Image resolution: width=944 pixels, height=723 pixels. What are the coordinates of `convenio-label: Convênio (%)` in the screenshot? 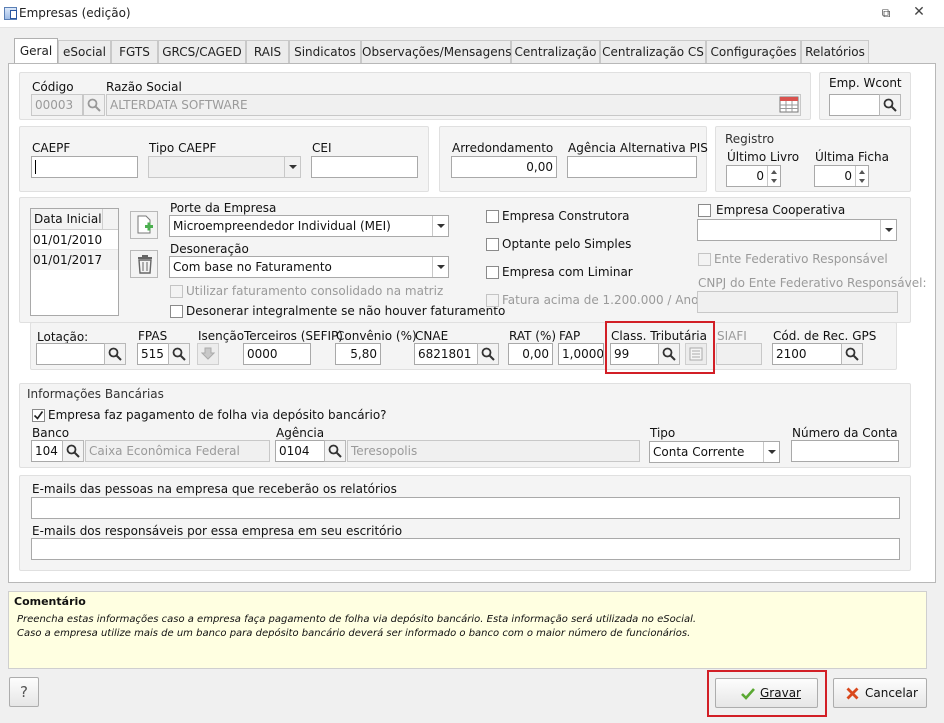 It's located at (376, 336).